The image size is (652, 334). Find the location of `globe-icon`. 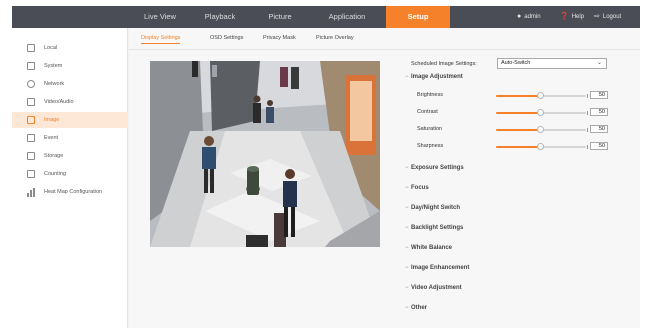

globe-icon is located at coordinates (31, 84).